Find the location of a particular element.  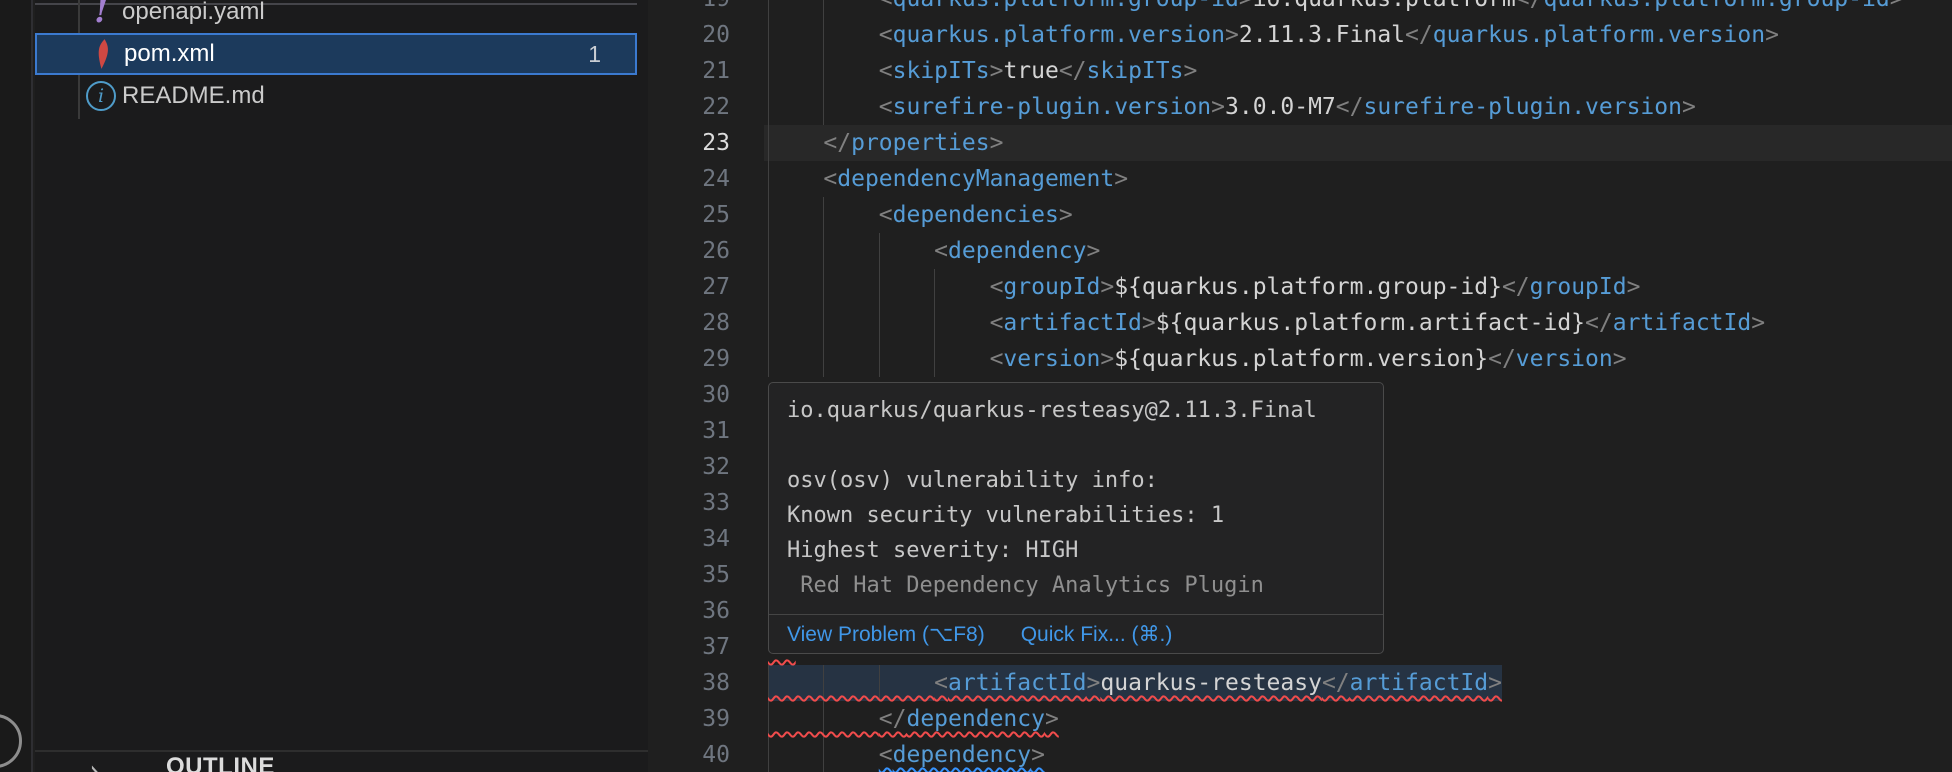

problem-count-badge: 1 is located at coordinates (594, 53).